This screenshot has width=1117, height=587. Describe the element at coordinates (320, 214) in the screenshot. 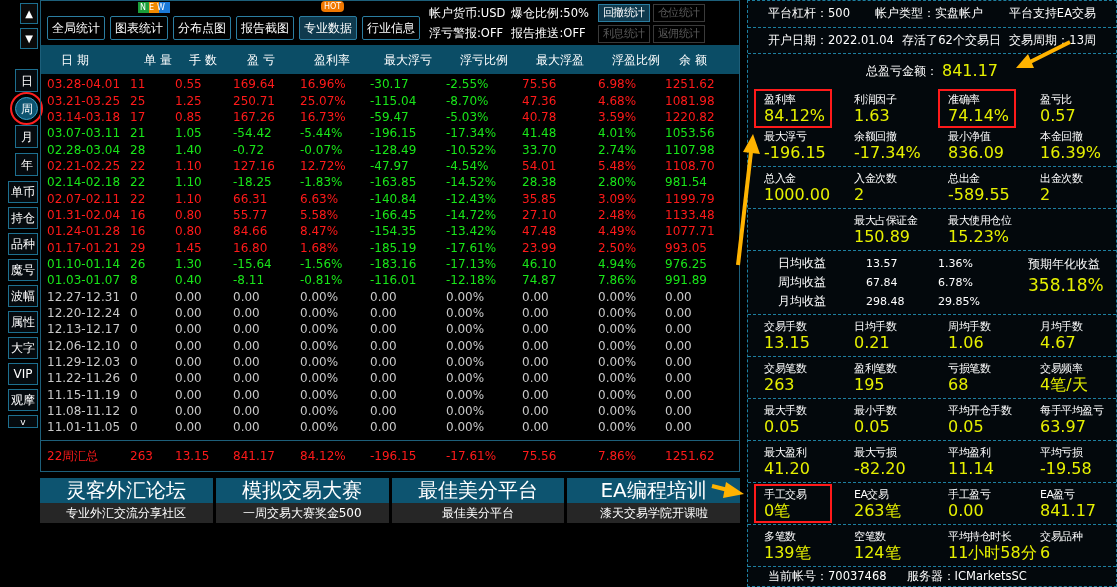

I see `table-cell-text: 5.58%` at that location.